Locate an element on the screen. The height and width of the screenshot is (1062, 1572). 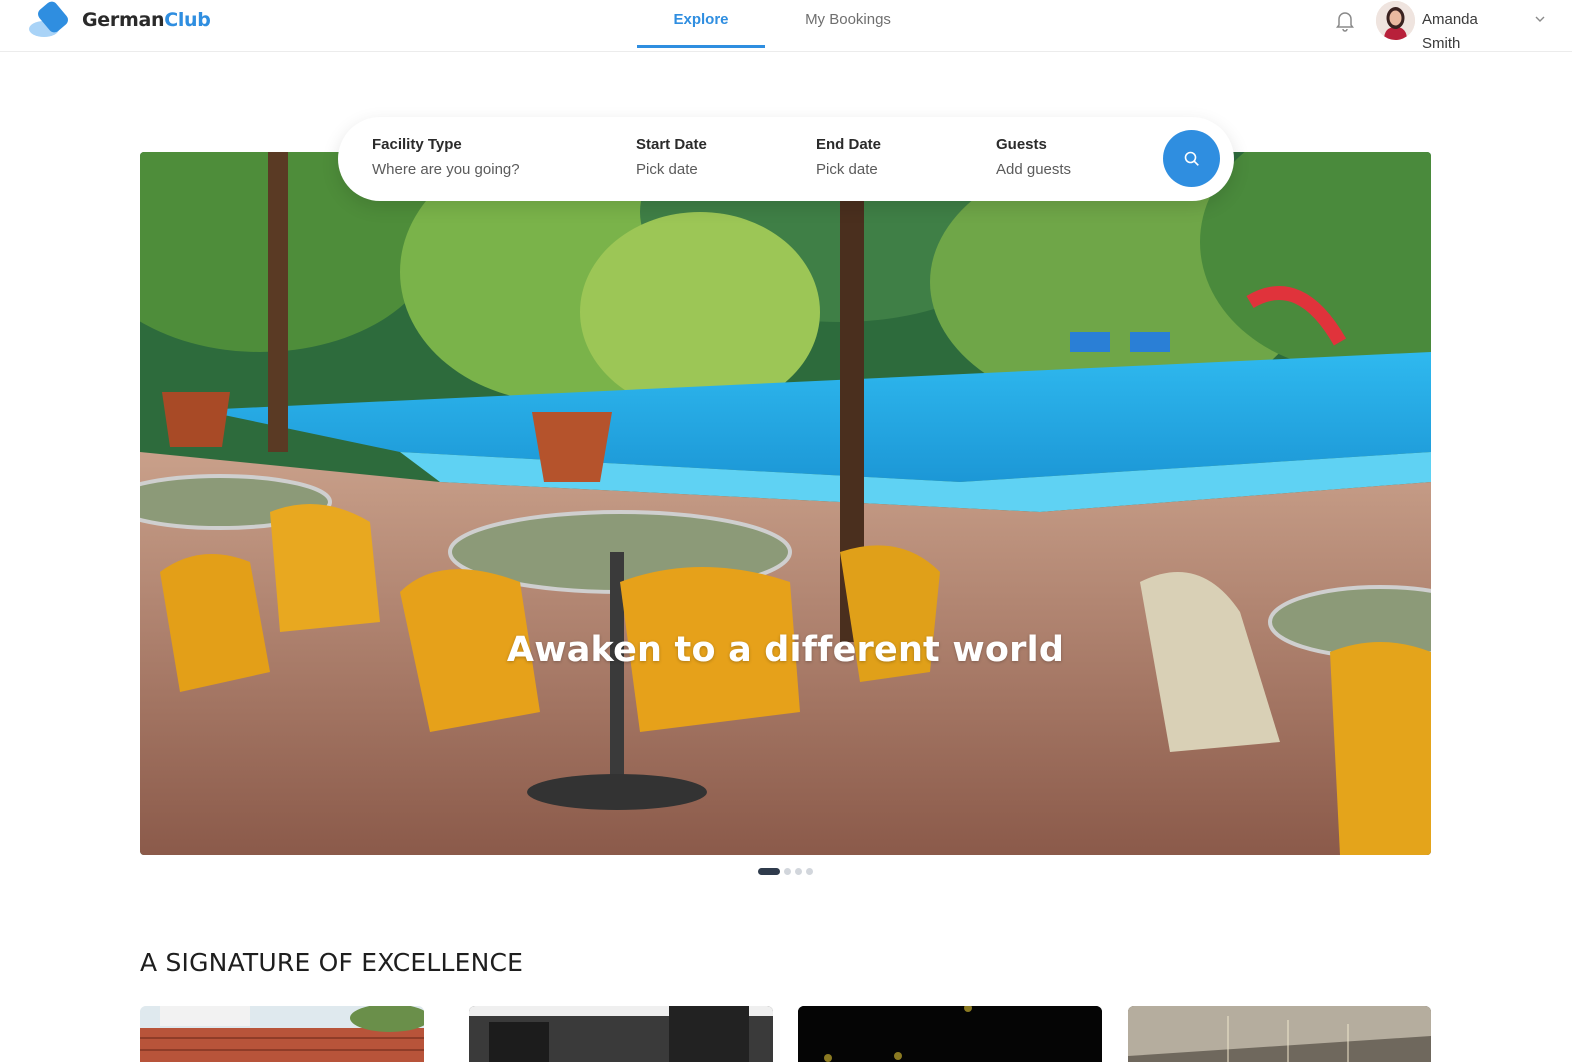
chevron-down-icon is located at coordinates (1540, 19).